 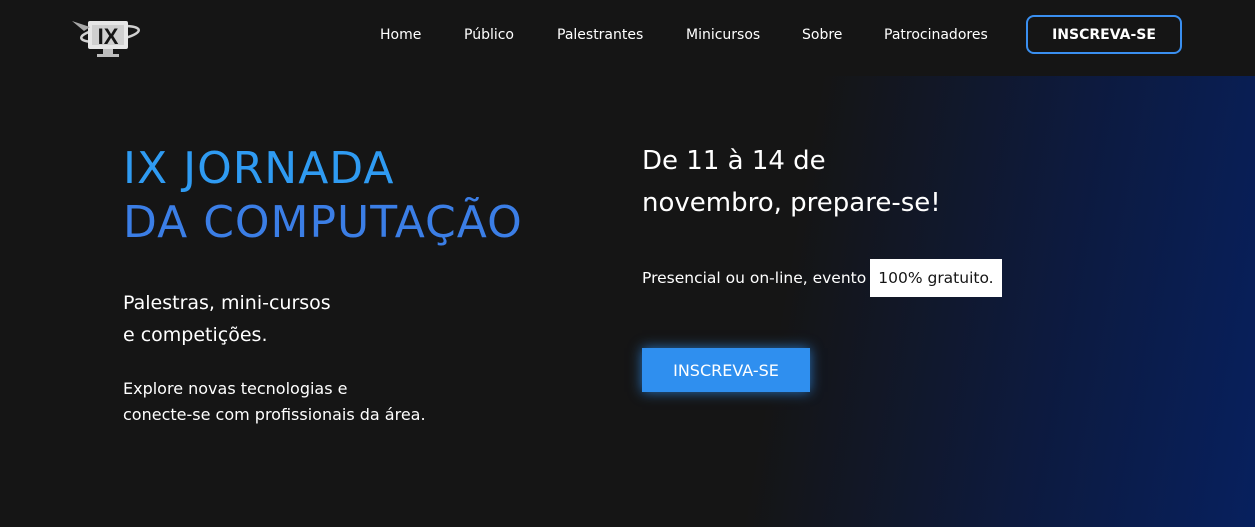 What do you see at coordinates (400, 35) in the screenshot?
I see `nav-link-home: Home` at bounding box center [400, 35].